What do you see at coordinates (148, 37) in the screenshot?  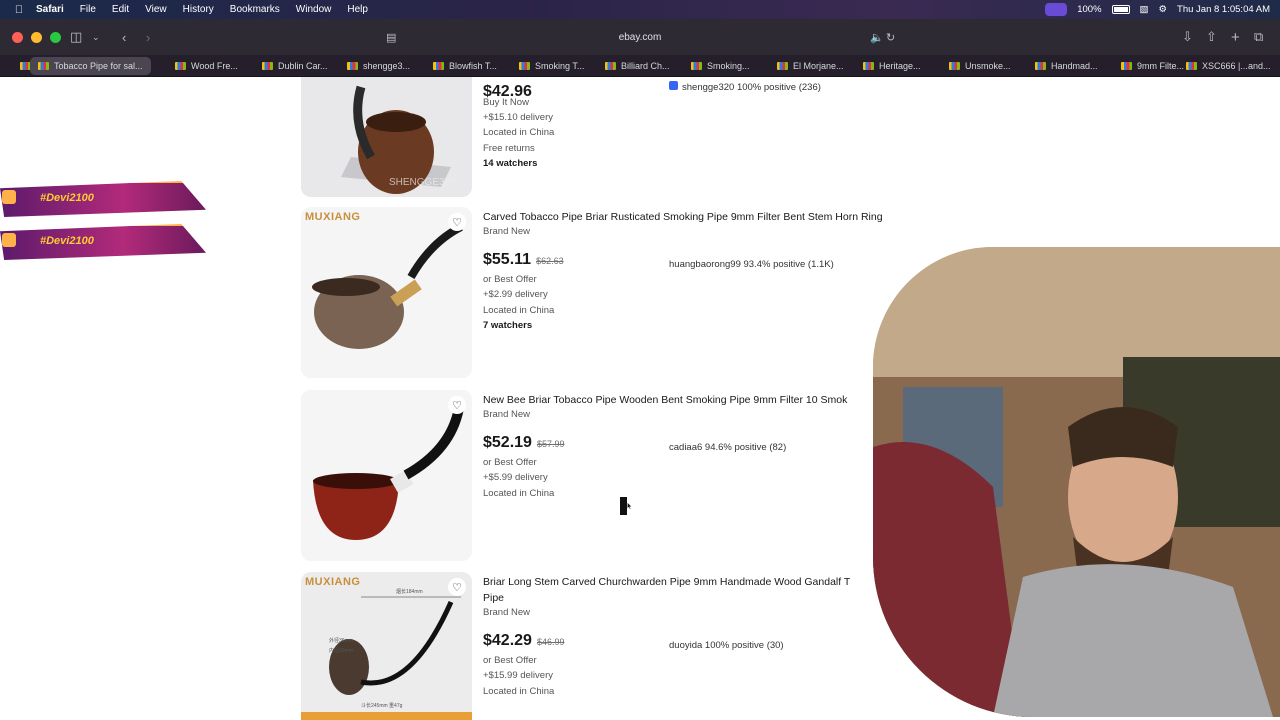 I see `forward-button: ›` at bounding box center [148, 37].